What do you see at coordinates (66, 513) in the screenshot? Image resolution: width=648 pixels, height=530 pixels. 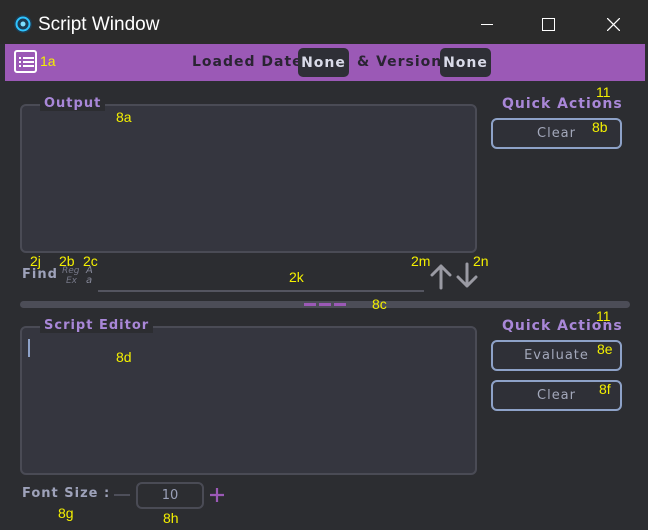 I see `annotation-8g: 8g` at bounding box center [66, 513].